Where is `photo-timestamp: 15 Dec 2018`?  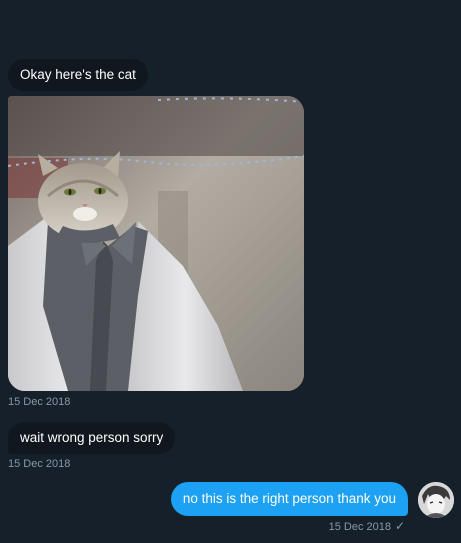
photo-timestamp: 15 Dec 2018 is located at coordinates (39, 402).